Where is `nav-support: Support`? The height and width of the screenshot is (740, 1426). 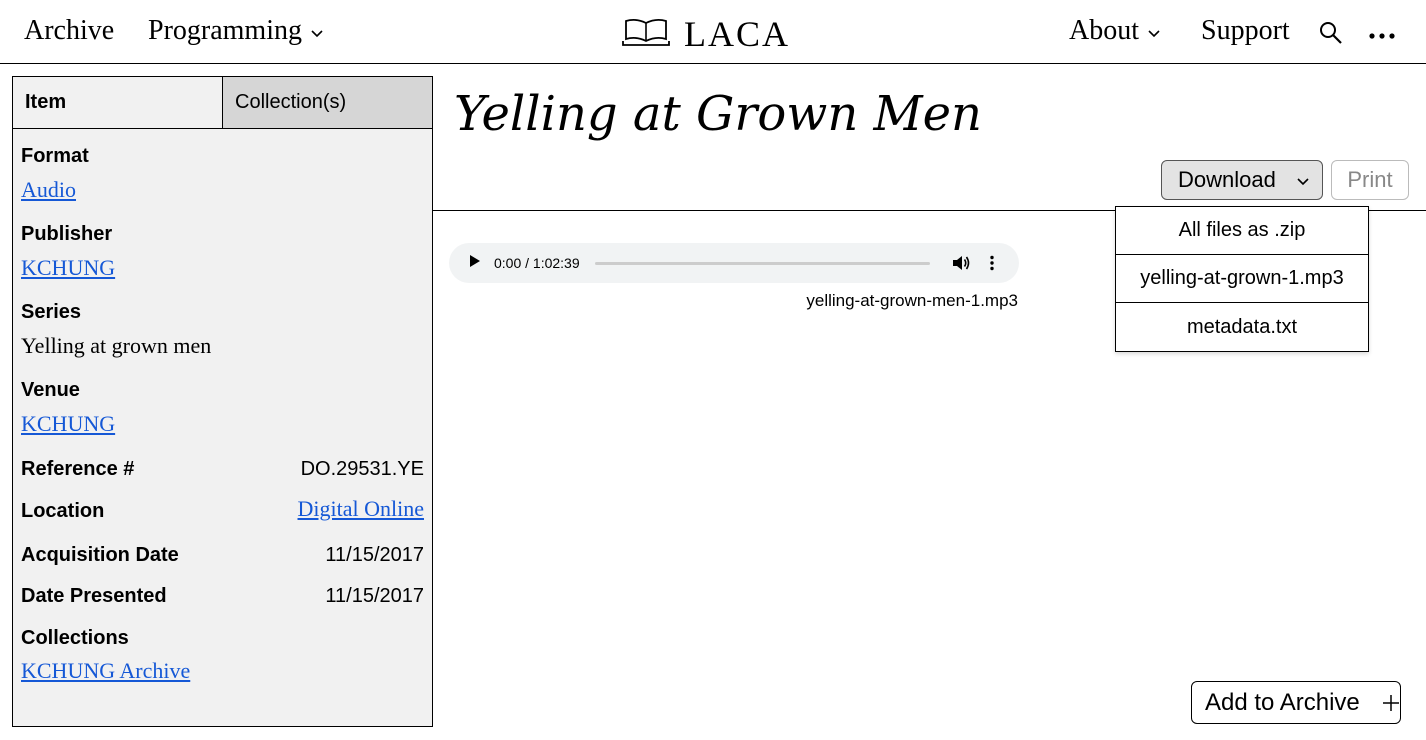 nav-support: Support is located at coordinates (1245, 31).